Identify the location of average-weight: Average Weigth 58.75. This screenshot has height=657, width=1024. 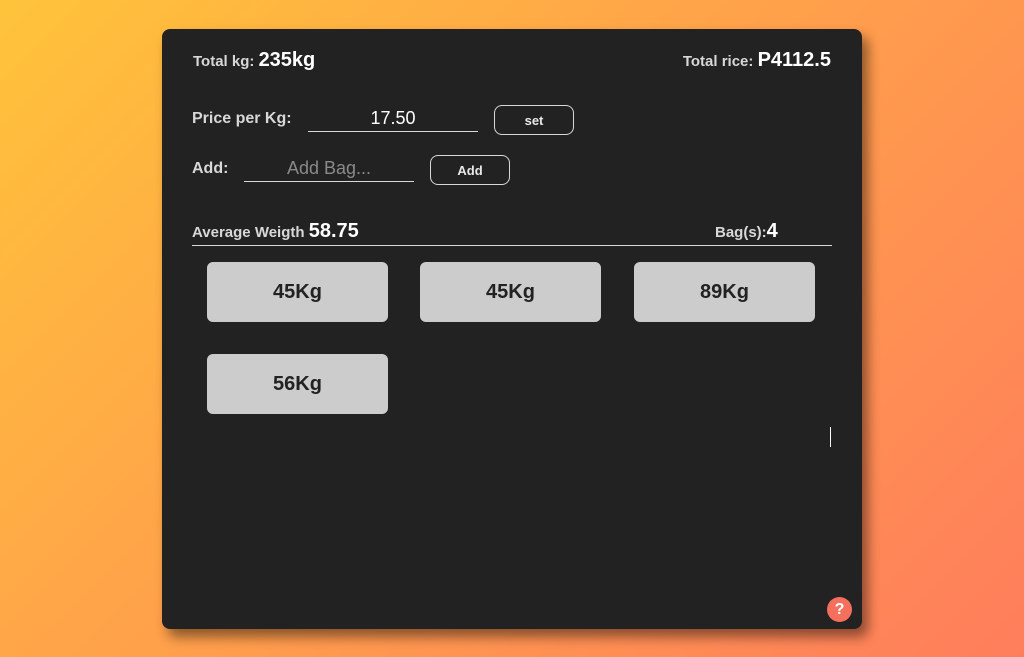
(275, 231).